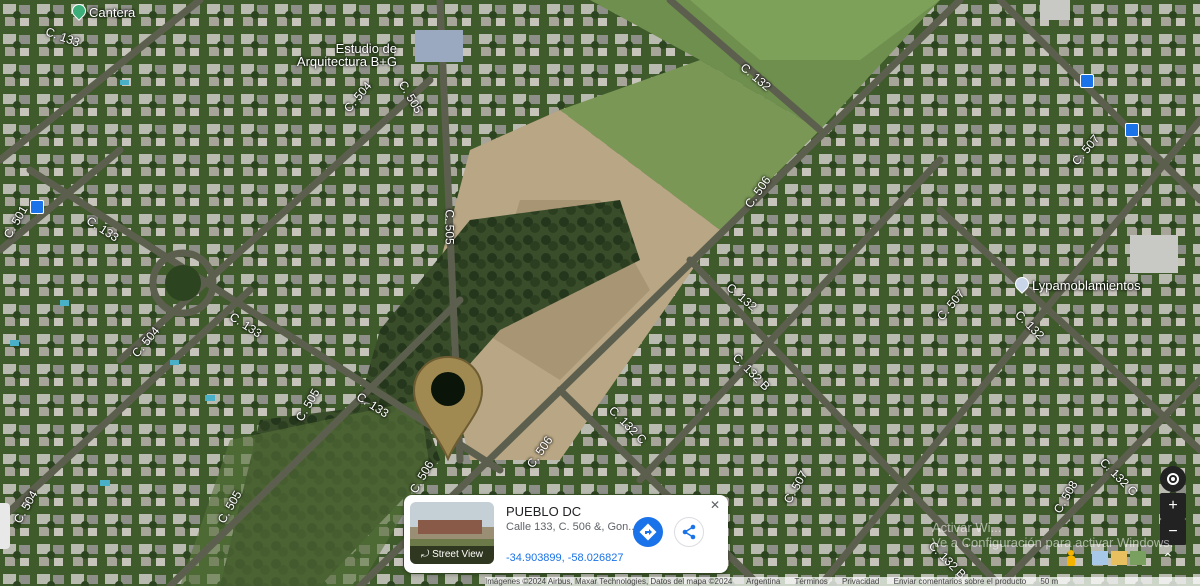 The height and width of the screenshot is (586, 1200). What do you see at coordinates (960, 581) in the screenshot?
I see `footer-link-feedback: Enviar comentarios sobre el producto` at bounding box center [960, 581].